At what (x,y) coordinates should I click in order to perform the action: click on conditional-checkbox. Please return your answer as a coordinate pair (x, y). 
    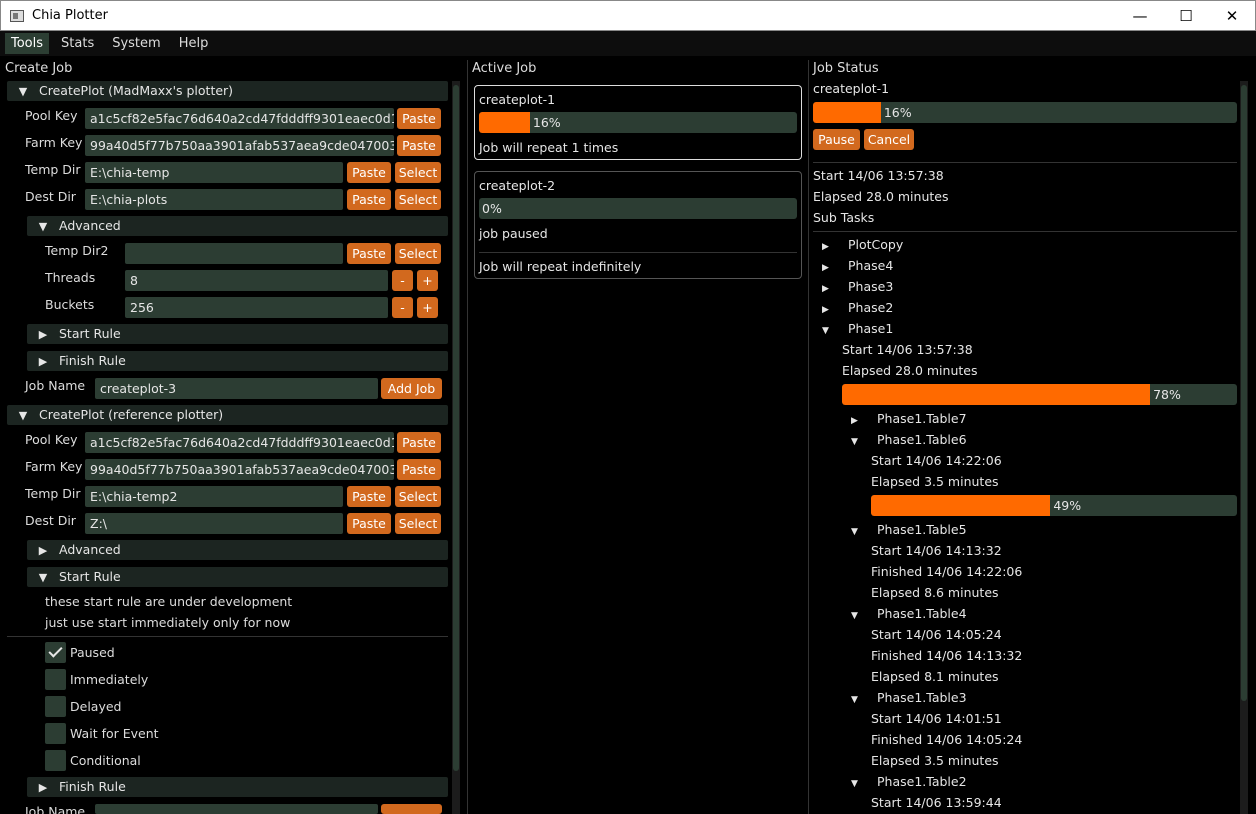
    Looking at the image, I should click on (55, 760).